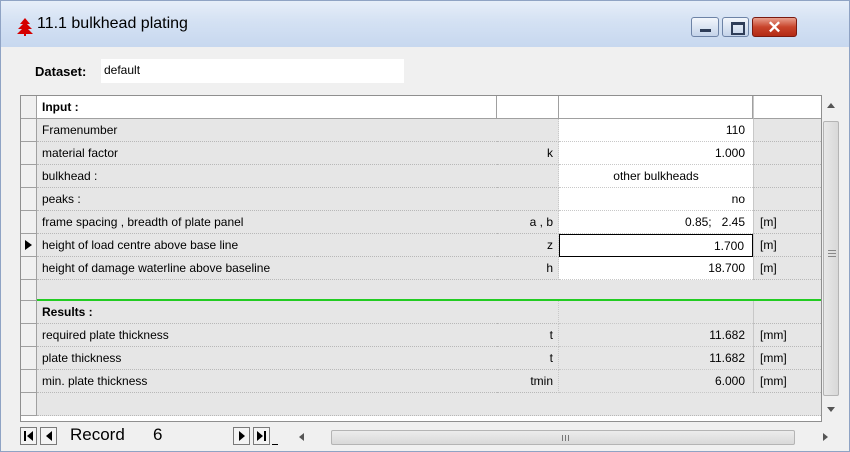  What do you see at coordinates (421, 153) in the screenshot?
I see `table-row: material factor k 1.000` at bounding box center [421, 153].